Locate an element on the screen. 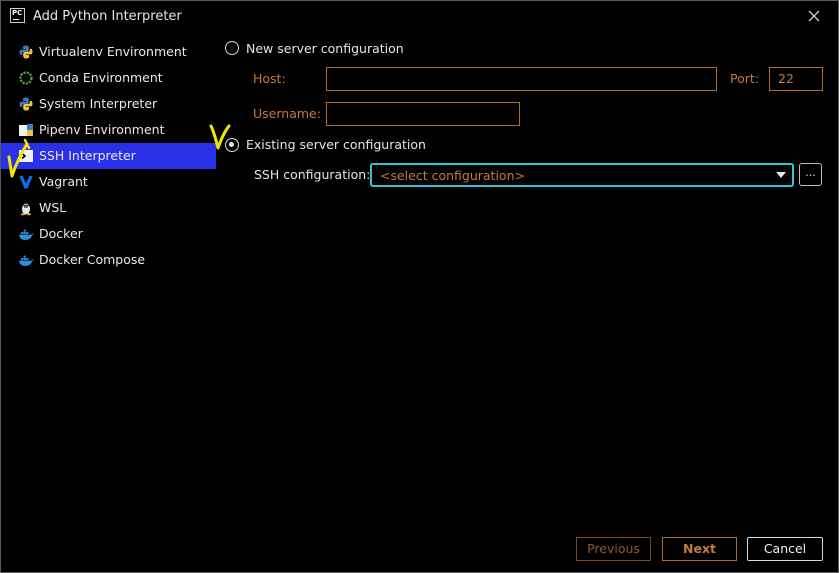  port-input: 22 is located at coordinates (796, 79).